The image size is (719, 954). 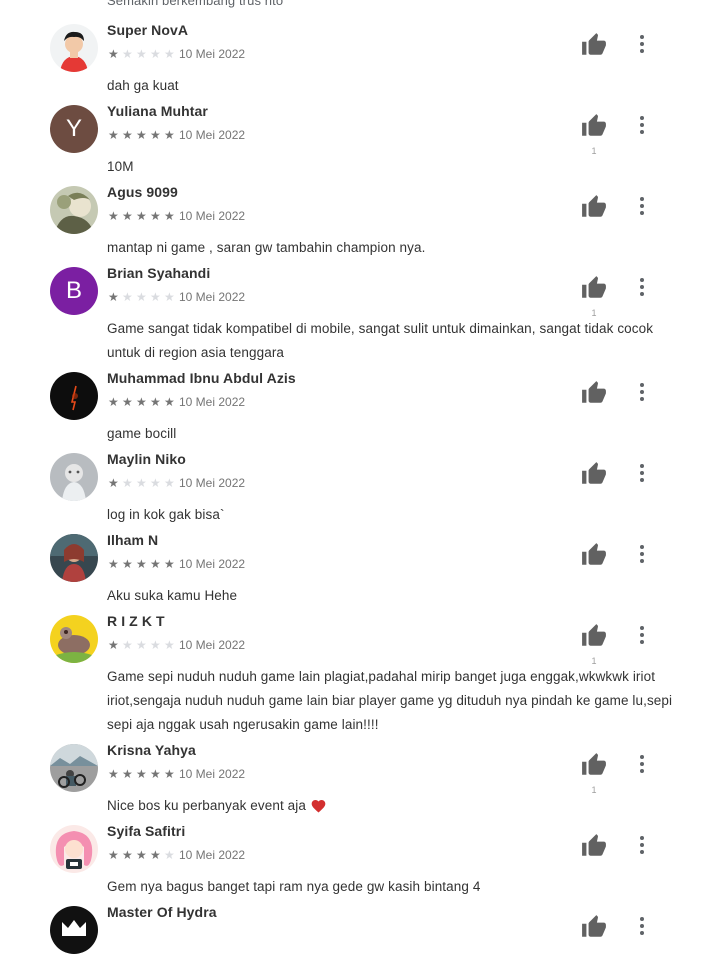 I want to click on review-text-content: game bocill, so click(x=142, y=433).